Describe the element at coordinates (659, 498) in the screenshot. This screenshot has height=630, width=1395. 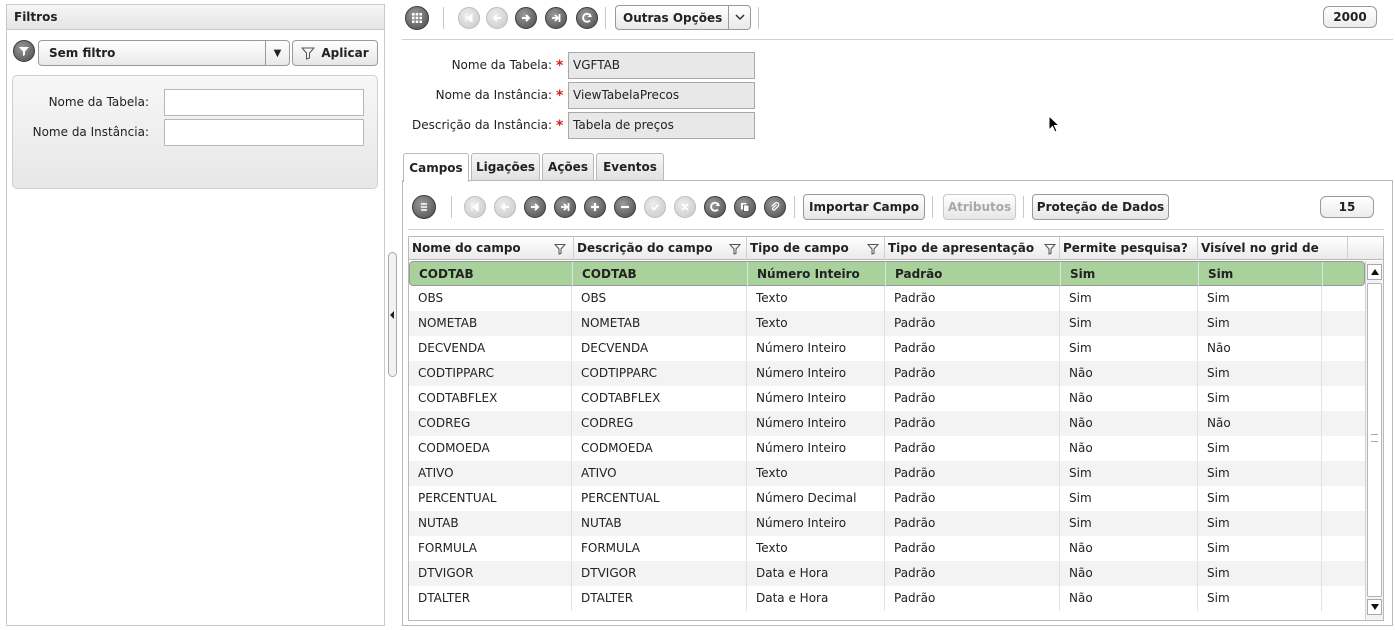
I see `cell-field-description: PERCENTUAL` at that location.